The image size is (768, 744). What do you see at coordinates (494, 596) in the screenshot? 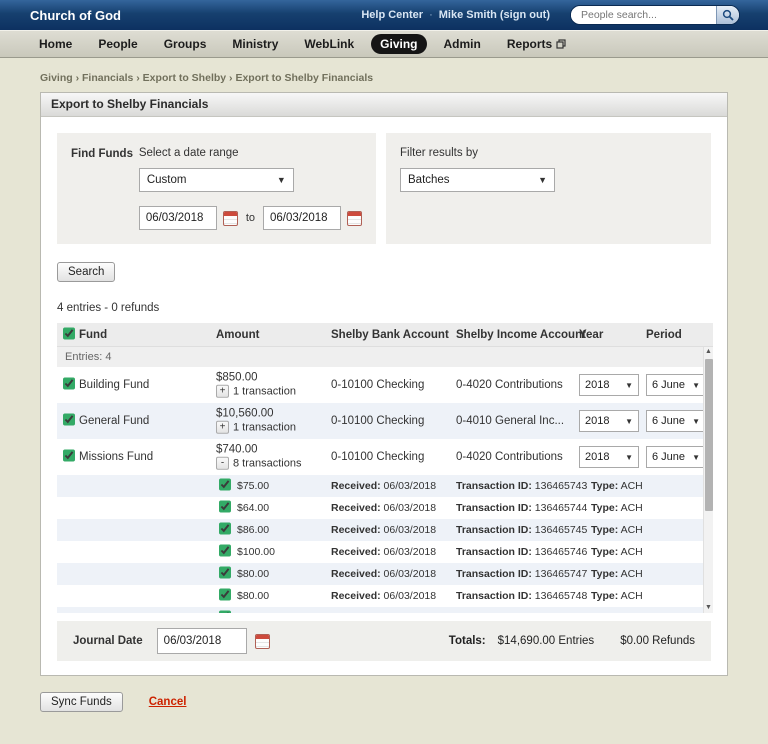
I see `txn-id-label: Transaction ID:` at bounding box center [494, 596].